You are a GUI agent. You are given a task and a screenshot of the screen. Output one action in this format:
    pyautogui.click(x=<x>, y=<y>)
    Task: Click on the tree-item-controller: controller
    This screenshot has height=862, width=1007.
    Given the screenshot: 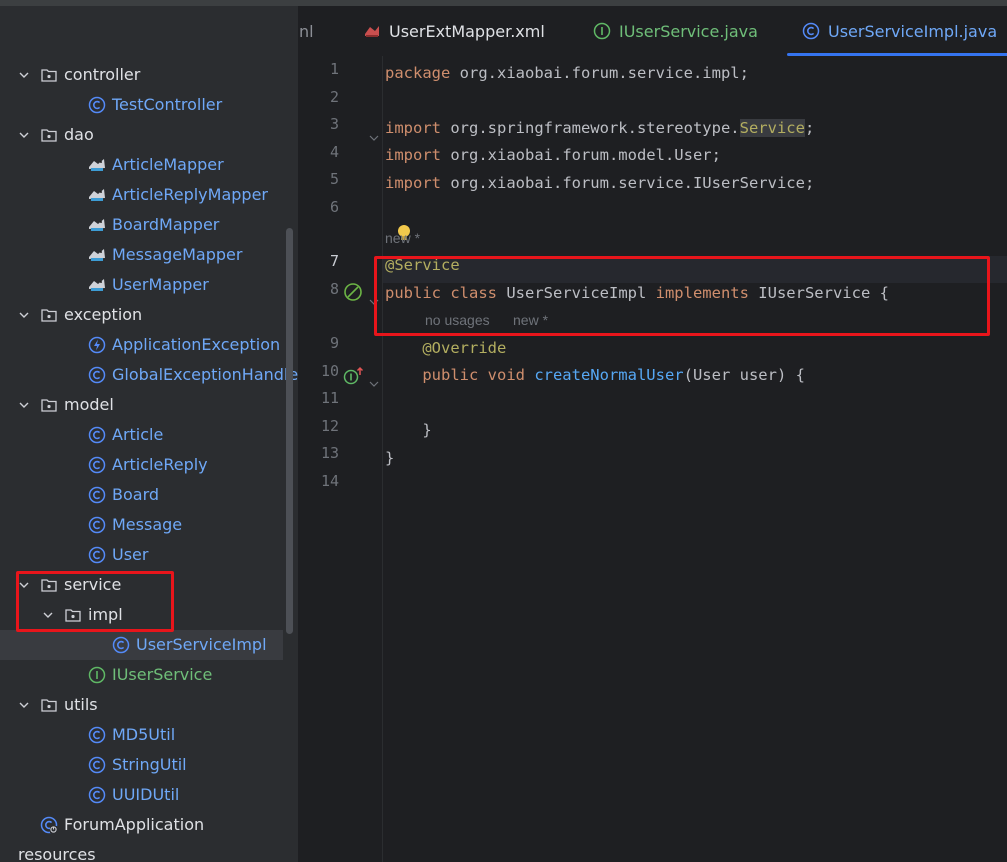 What is the action you would take?
    pyautogui.click(x=149, y=75)
    